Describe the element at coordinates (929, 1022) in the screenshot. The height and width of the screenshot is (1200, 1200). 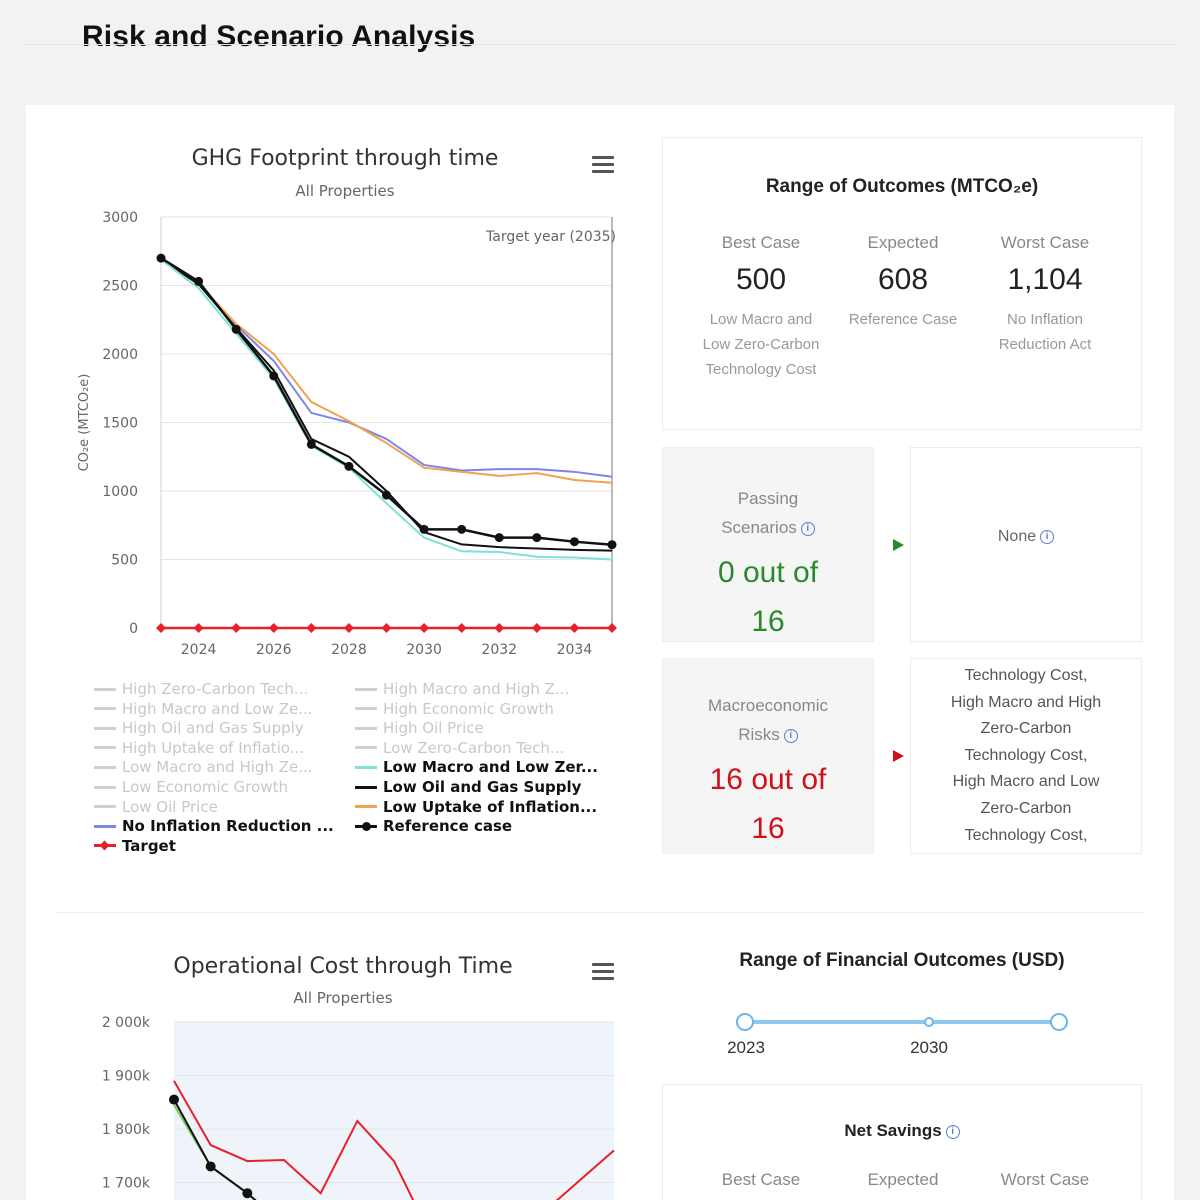
I see `year-slider-mid-marker` at that location.